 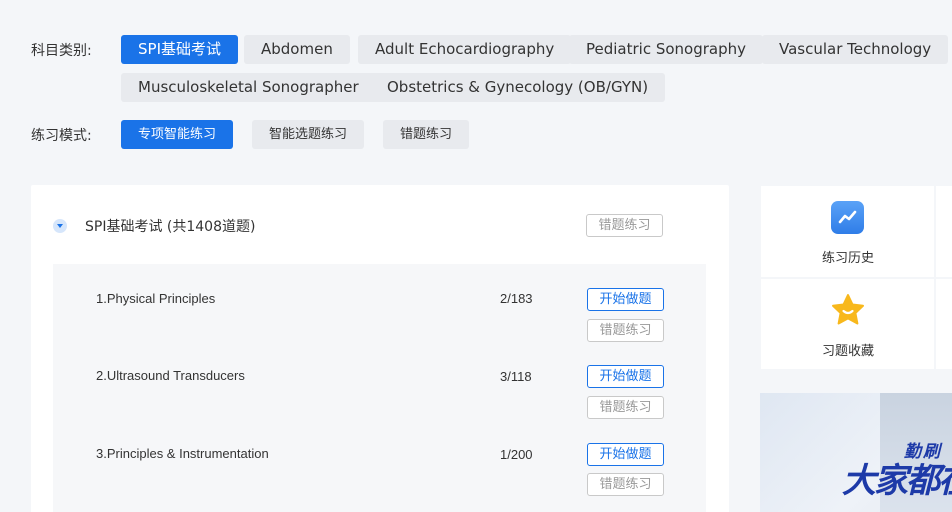 I want to click on subject-label: 科目类别:, so click(x=61, y=51).